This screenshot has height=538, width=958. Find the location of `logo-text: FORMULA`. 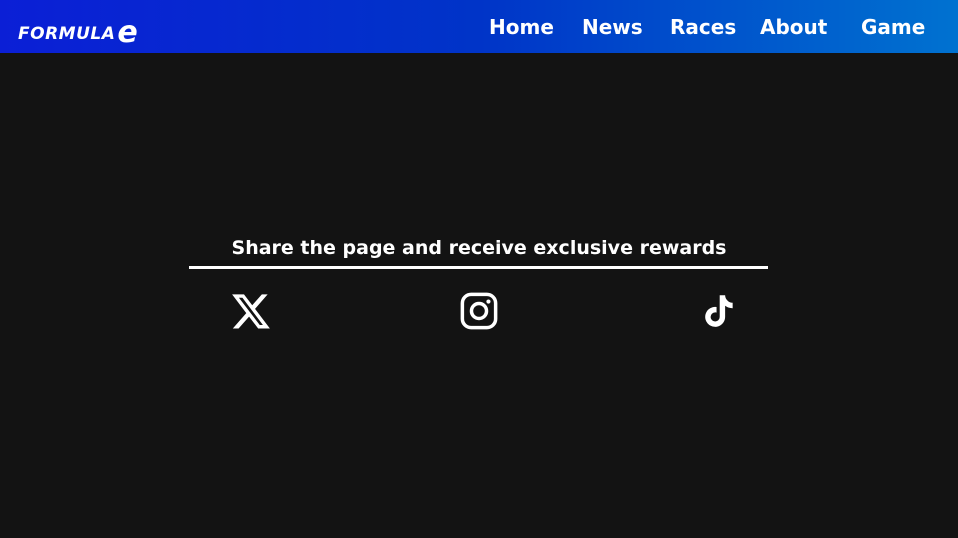

logo-text: FORMULA is located at coordinates (67, 34).